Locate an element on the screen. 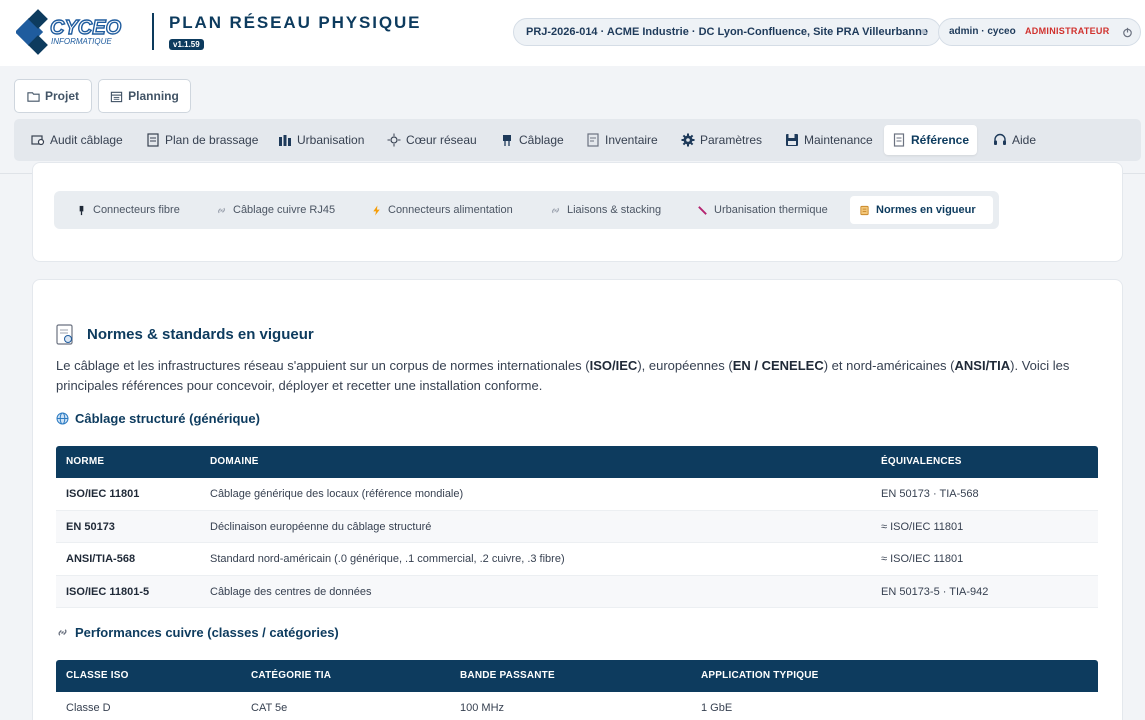  subtab-urbanisation-thermique: Urbanisation thermique is located at coordinates (762, 210).